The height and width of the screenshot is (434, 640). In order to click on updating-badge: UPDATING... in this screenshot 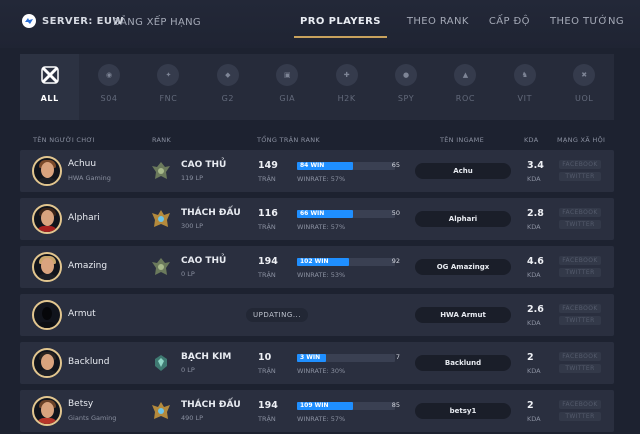, I will do `click(277, 315)`.